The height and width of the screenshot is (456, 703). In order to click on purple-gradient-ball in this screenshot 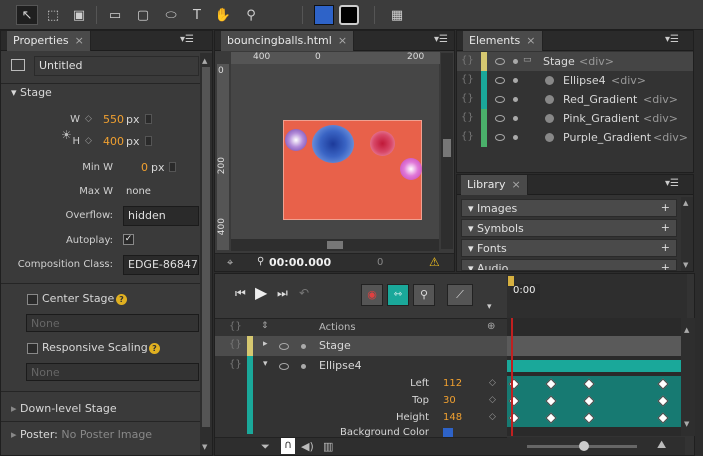, I will do `click(296, 140)`.